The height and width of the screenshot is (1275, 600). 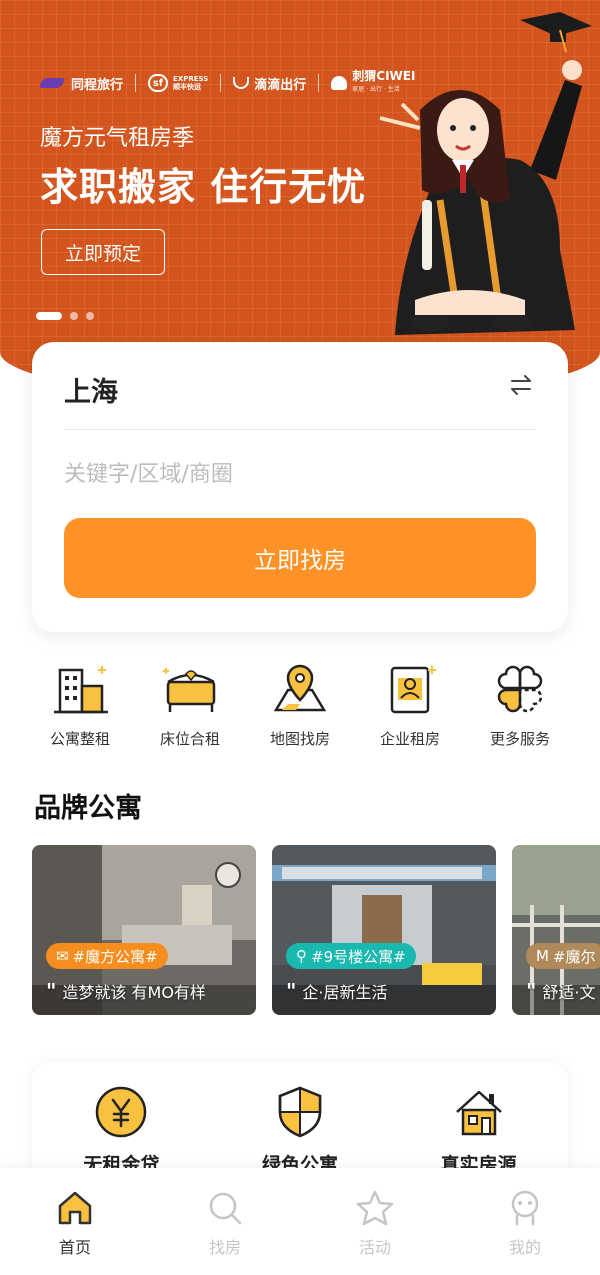 I want to click on book-now-button: 立即预定, so click(x=103, y=252).